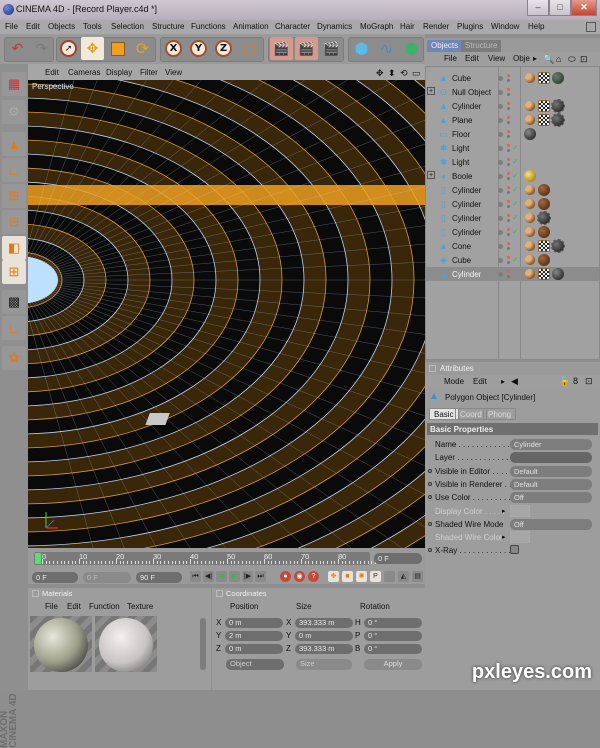 This screenshot has width=600, height=748. Describe the element at coordinates (254, 636) in the screenshot. I see `position-field: 2 m` at that location.